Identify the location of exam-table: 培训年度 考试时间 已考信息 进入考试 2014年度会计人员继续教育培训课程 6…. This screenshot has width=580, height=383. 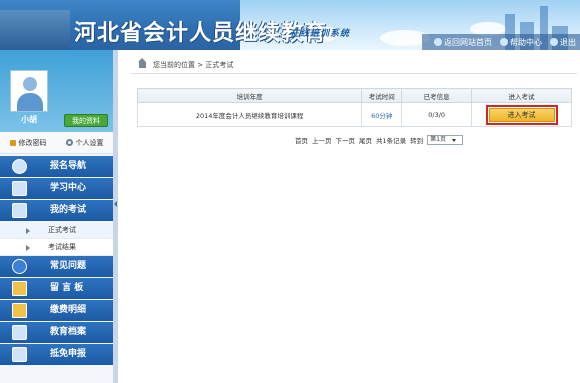
(354, 107).